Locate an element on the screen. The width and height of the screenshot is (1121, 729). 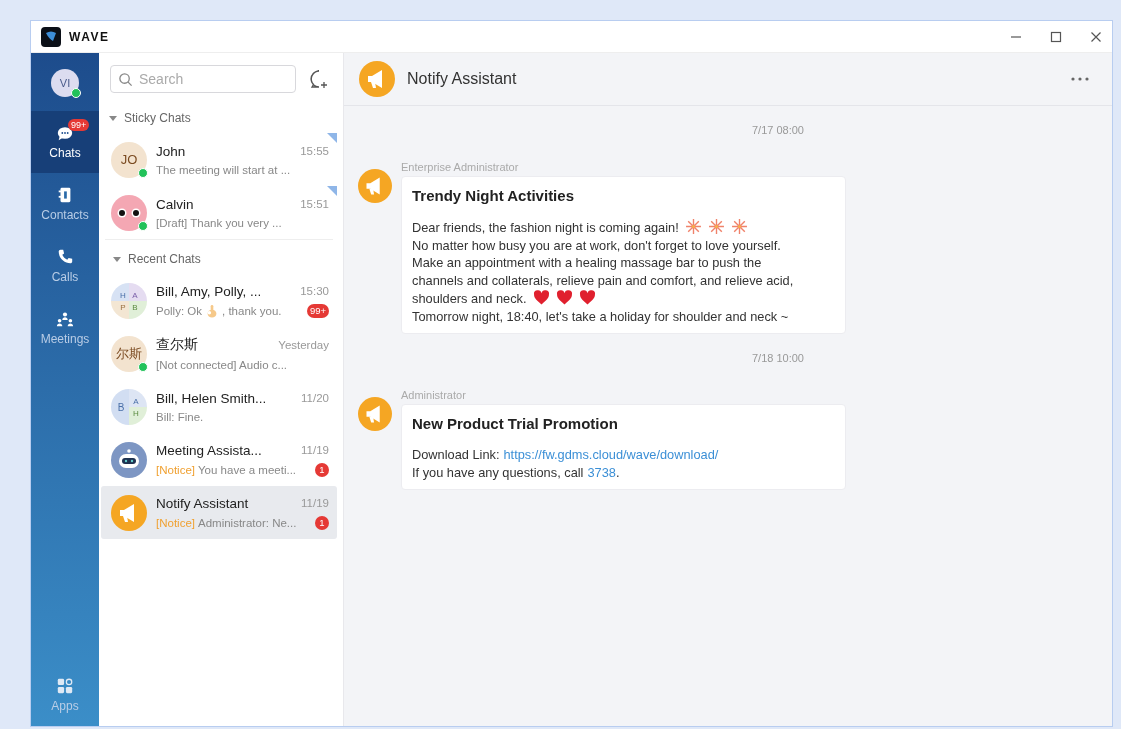
nav-item: Meetings is located at coordinates (65, 328).